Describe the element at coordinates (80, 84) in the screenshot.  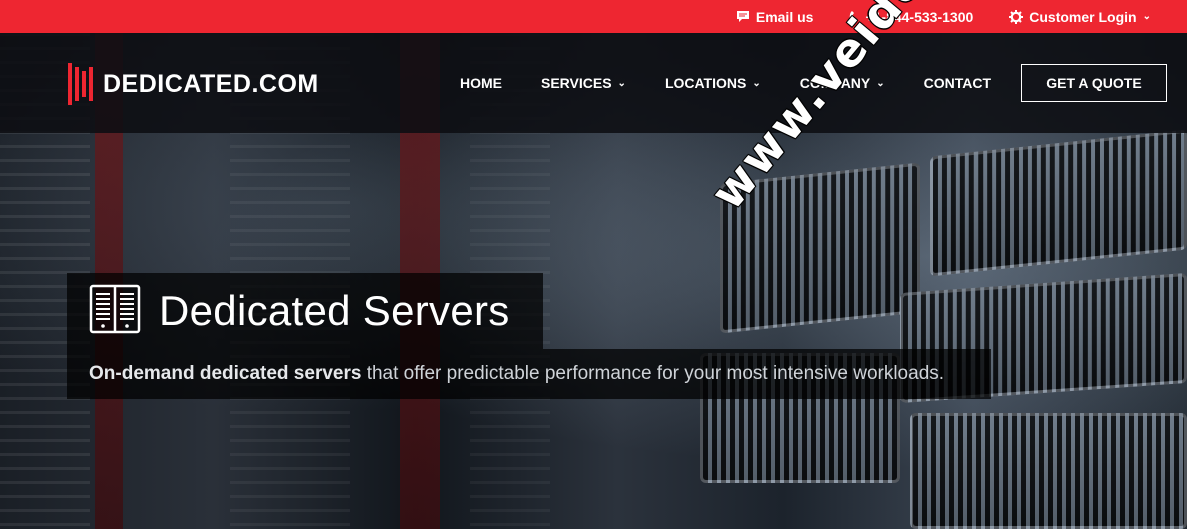
I see `logo-bars-icon` at that location.